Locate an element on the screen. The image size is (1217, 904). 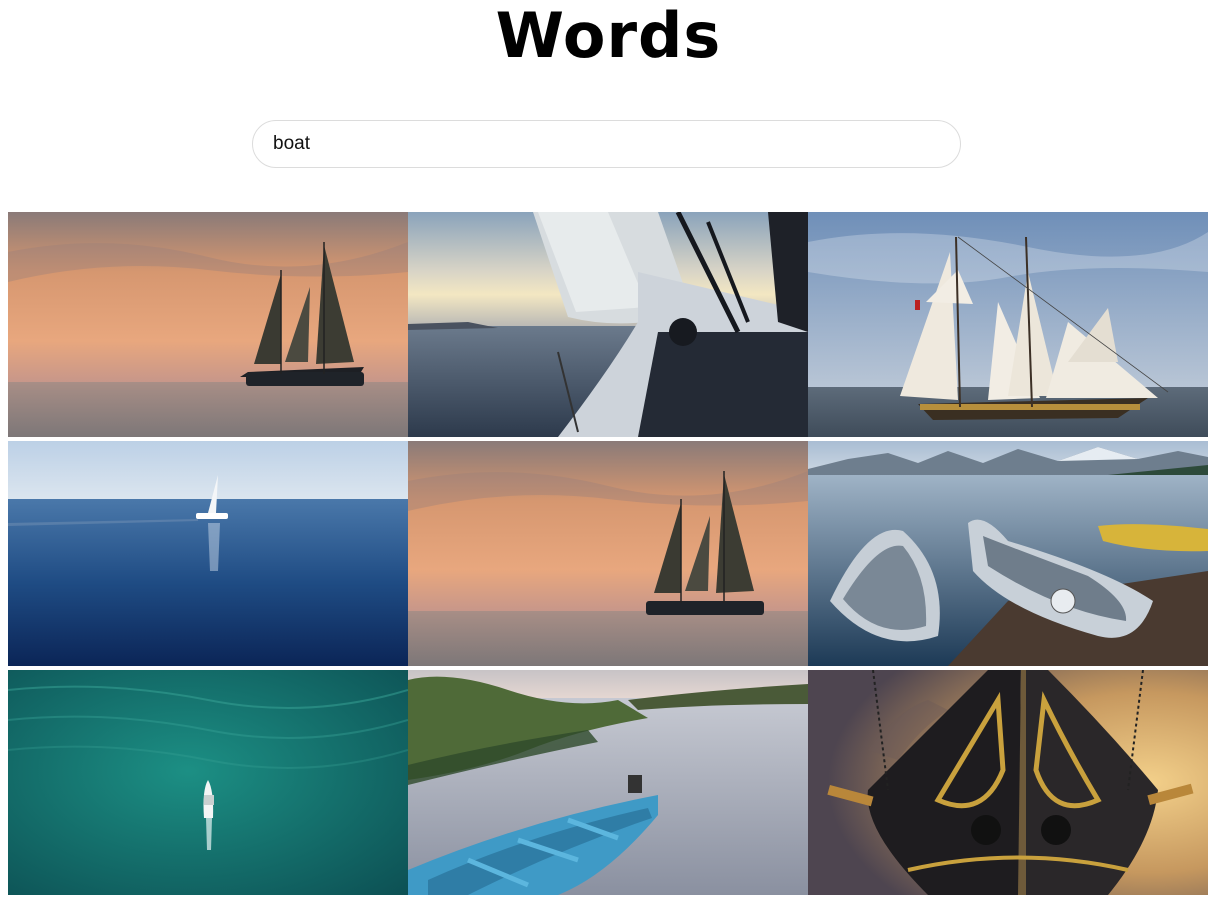
tall-ship-image is located at coordinates (1008, 324).